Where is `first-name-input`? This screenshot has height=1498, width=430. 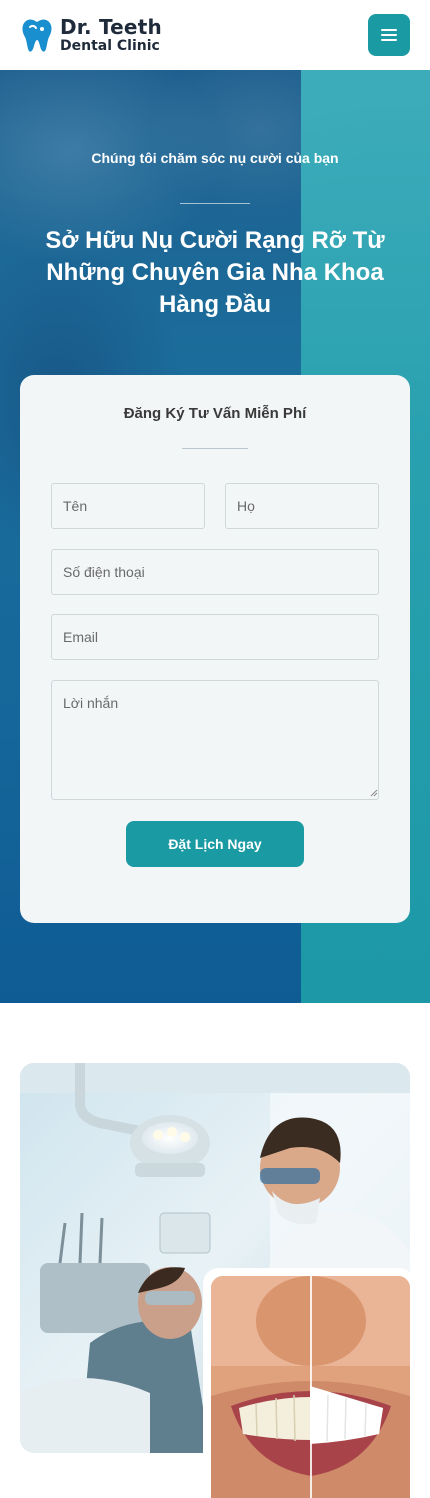
first-name-input is located at coordinates (128, 506).